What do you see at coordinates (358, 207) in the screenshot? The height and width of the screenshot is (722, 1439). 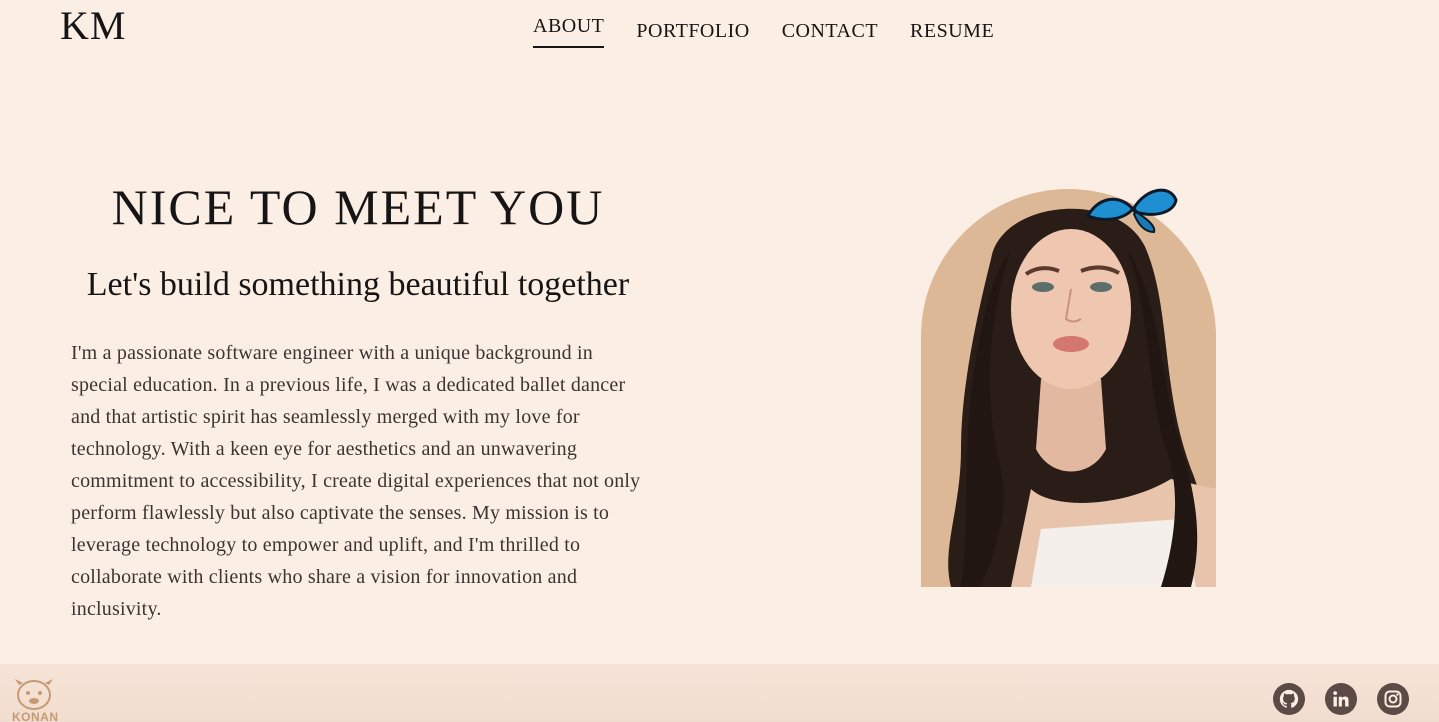 I see `page-heading: NICE TO MEET YOU` at bounding box center [358, 207].